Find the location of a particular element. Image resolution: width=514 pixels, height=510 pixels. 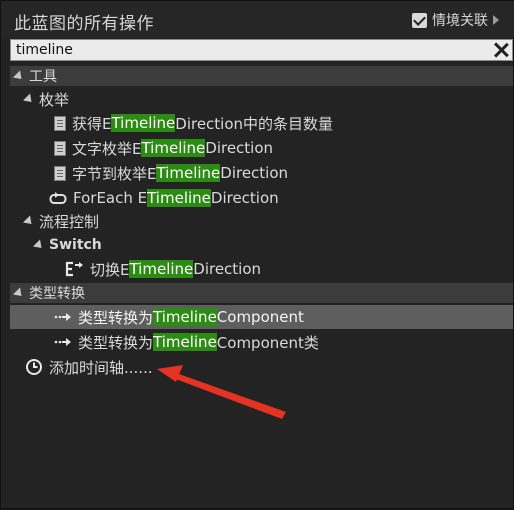

list-item: 文字枚举E Timeline Direction is located at coordinates (261, 148).